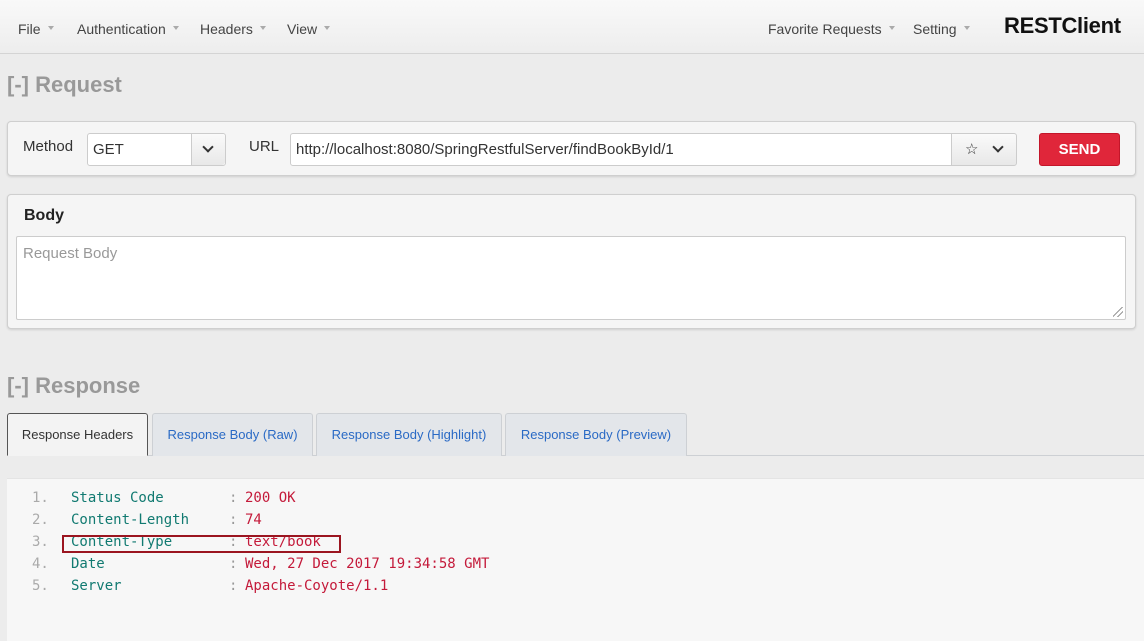  Describe the element at coordinates (40, 498) in the screenshot. I see `line-number: 1.` at that location.